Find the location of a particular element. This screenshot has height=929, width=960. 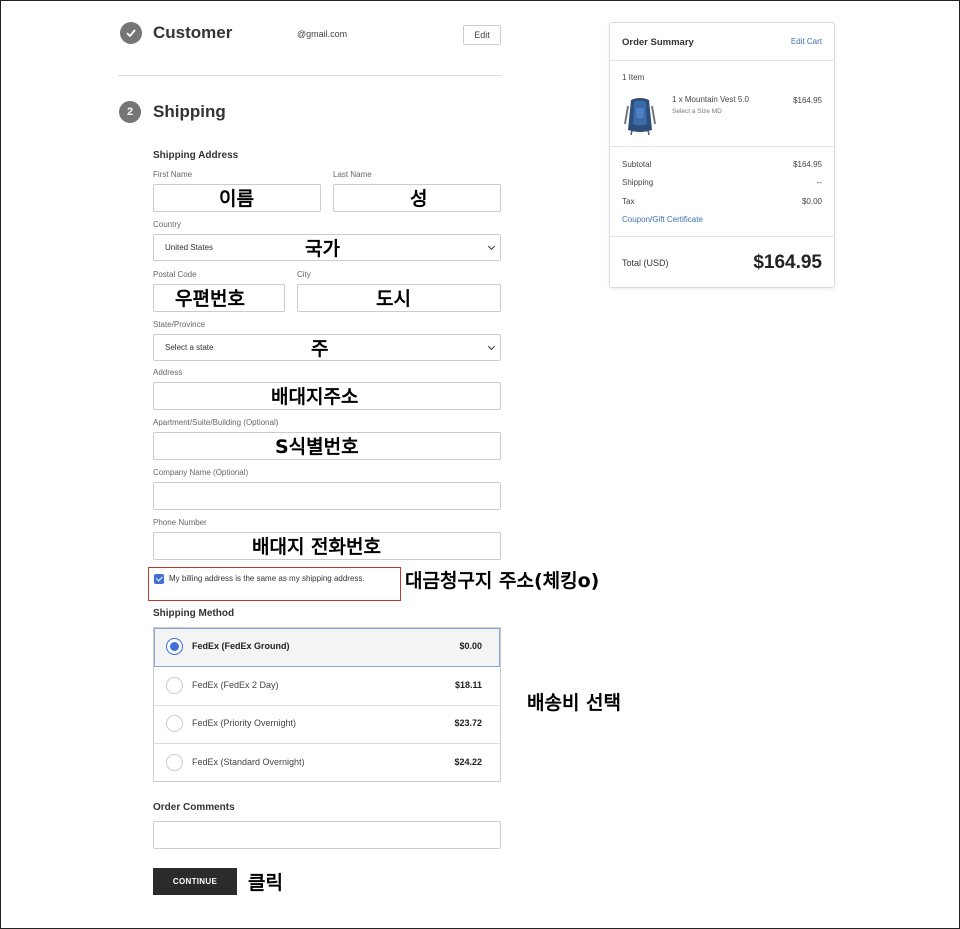

customer-step-title: Customer is located at coordinates (193, 32).